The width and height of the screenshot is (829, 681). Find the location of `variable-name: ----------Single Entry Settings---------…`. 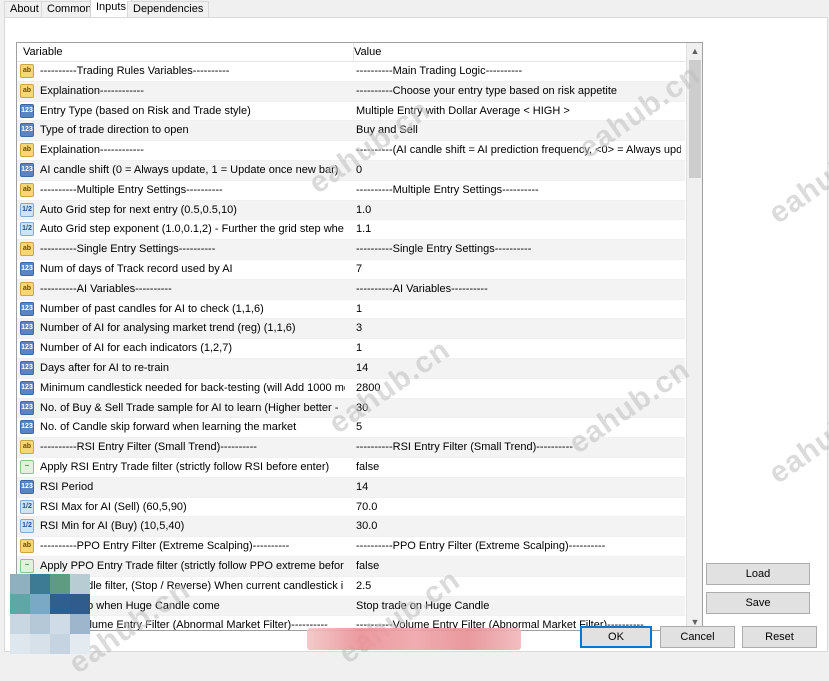

variable-name: ----------Single Entry Settings---------… is located at coordinates (128, 249).